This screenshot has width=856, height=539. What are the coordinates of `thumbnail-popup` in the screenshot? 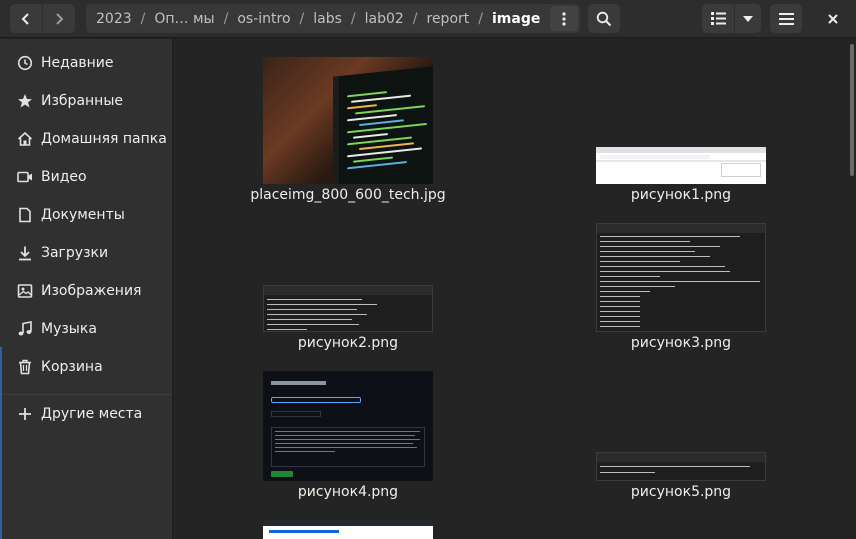 It's located at (741, 170).